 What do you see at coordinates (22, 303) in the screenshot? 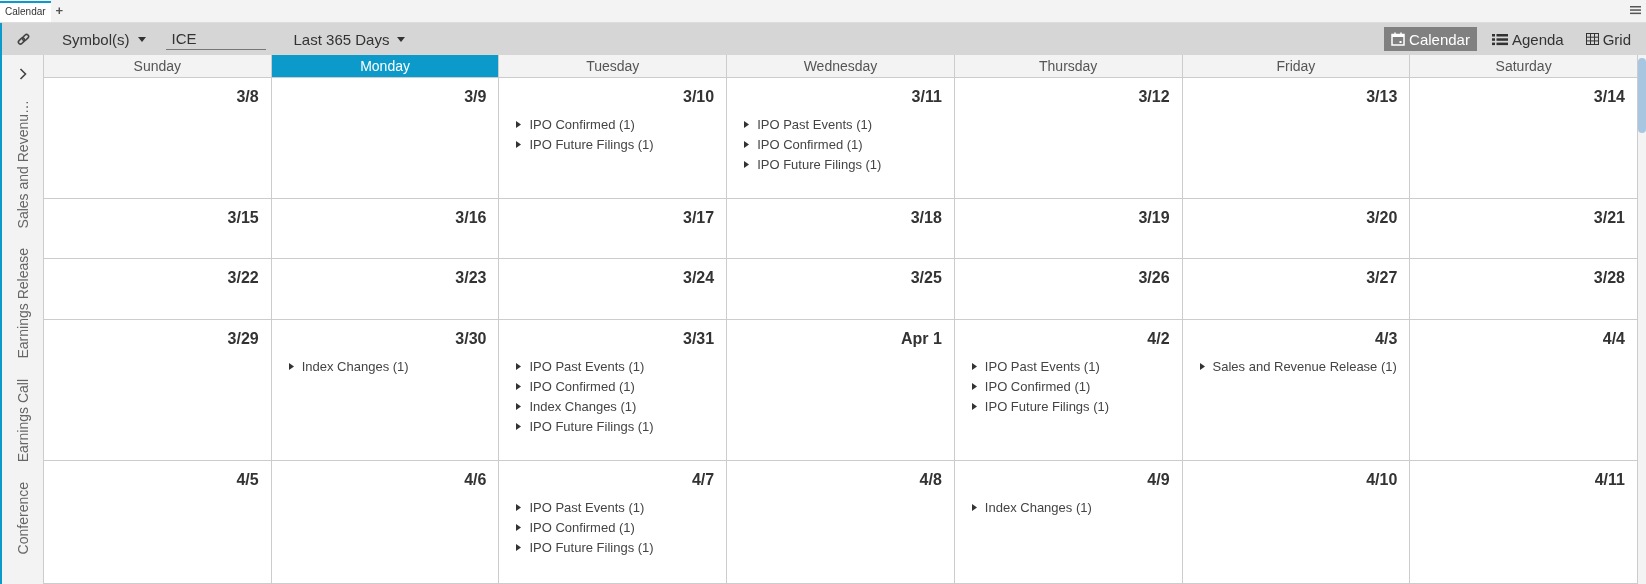
I see `sidebar-tab: Earnings Release` at bounding box center [22, 303].